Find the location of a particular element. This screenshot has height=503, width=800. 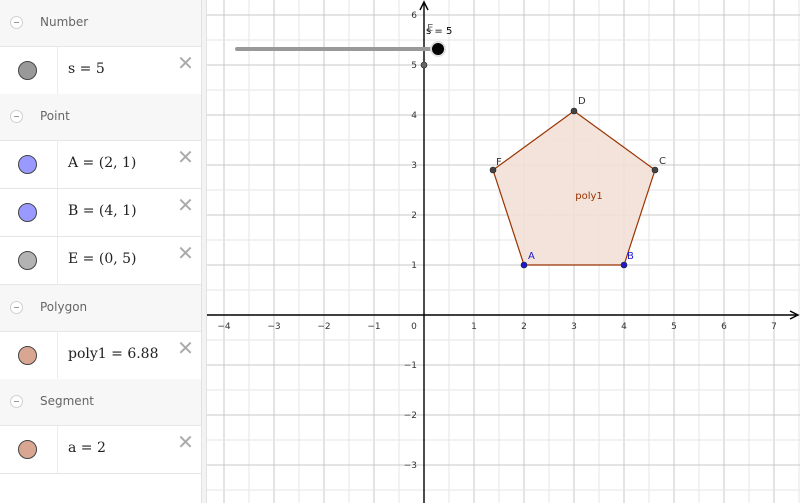

algebra-expression: E = (0, 5) is located at coordinates (102, 259).